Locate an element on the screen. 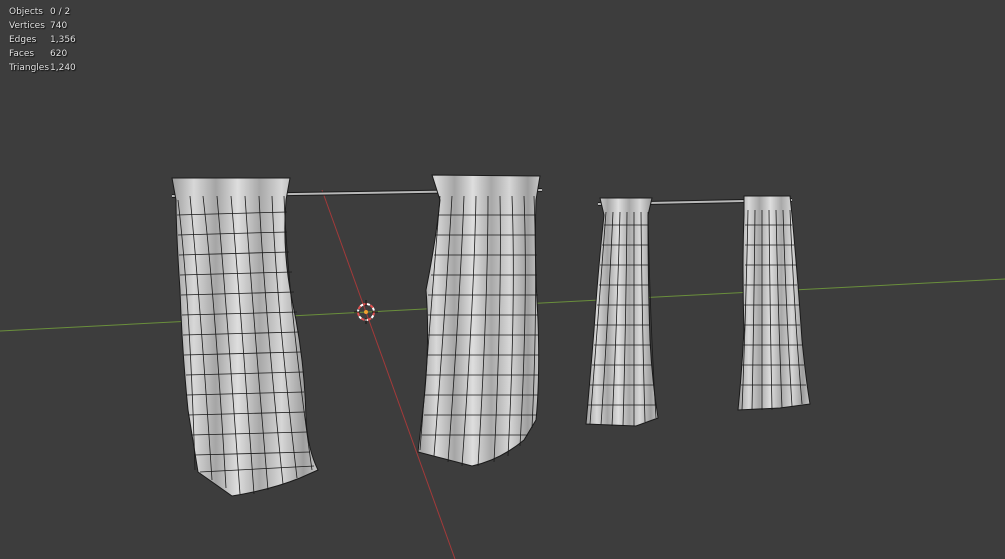 The height and width of the screenshot is (559, 1005). stats-value: 1,356 is located at coordinates (63, 40).